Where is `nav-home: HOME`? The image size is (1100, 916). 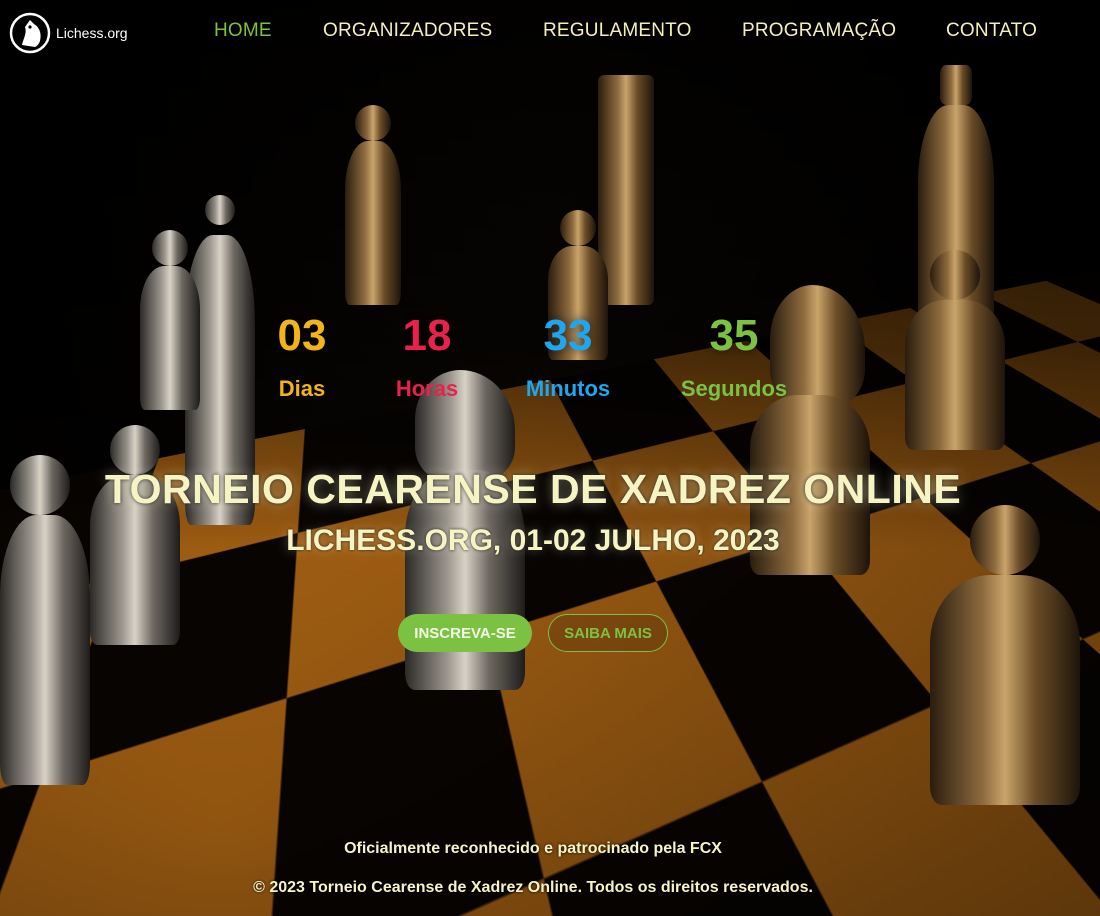 nav-home: HOME is located at coordinates (243, 31).